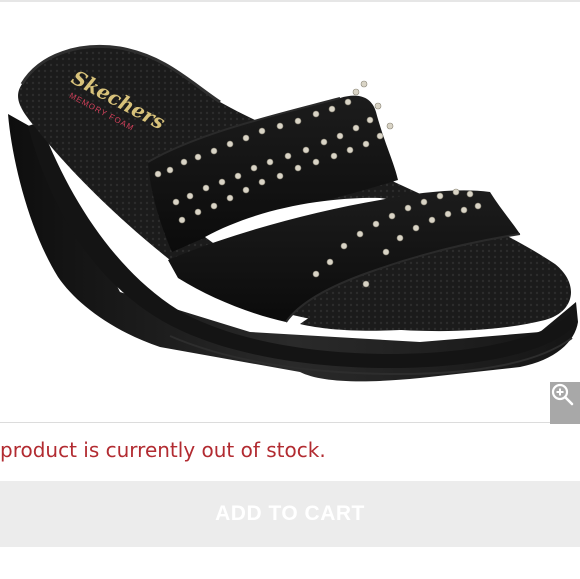 The image size is (580, 579). I want to click on add-to-cart-button: ADD TO CART, so click(290, 514).